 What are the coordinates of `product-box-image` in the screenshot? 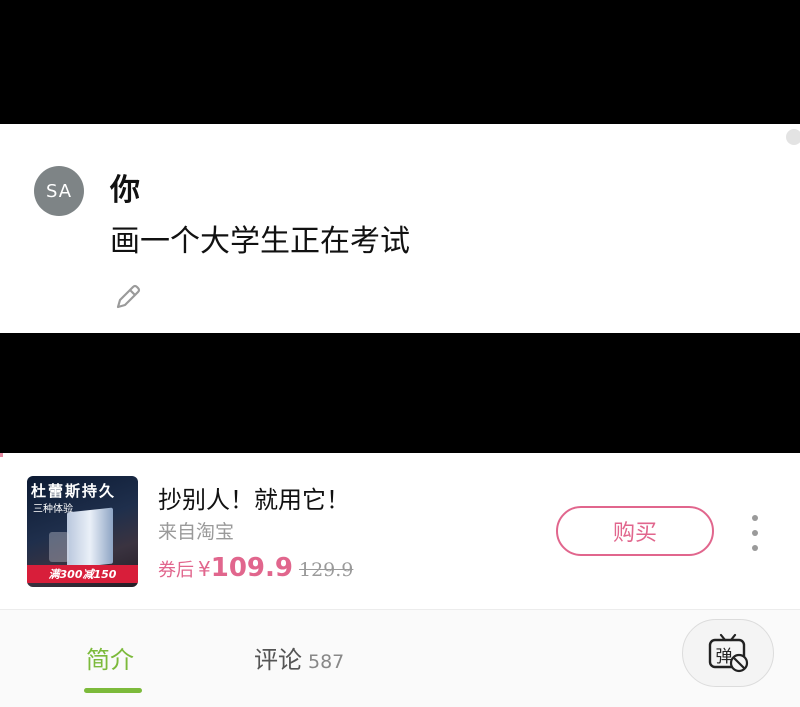 It's located at (90, 538).